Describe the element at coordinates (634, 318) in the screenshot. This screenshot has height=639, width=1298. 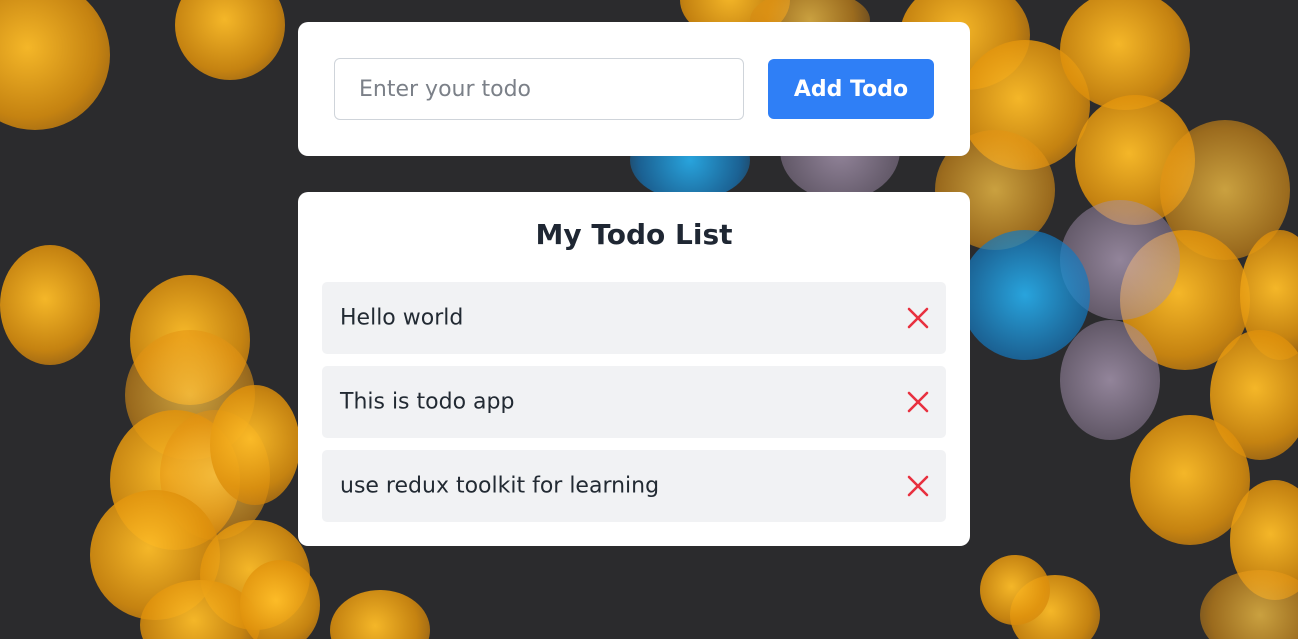
I see `todo-item: Hello world` at that location.